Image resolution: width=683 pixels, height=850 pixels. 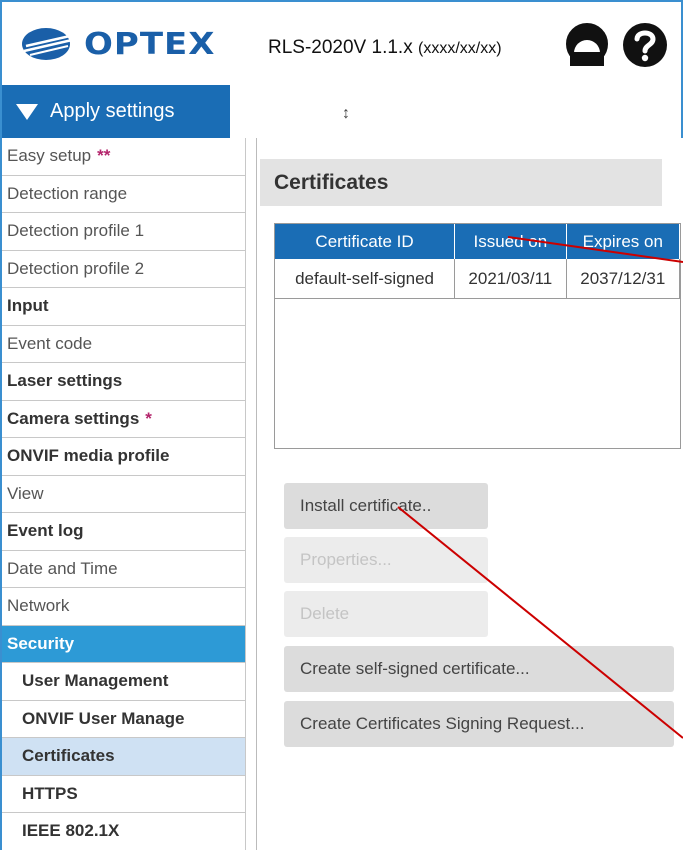 I want to click on apply-bar: Apply settings ↕, so click(x=341, y=111).